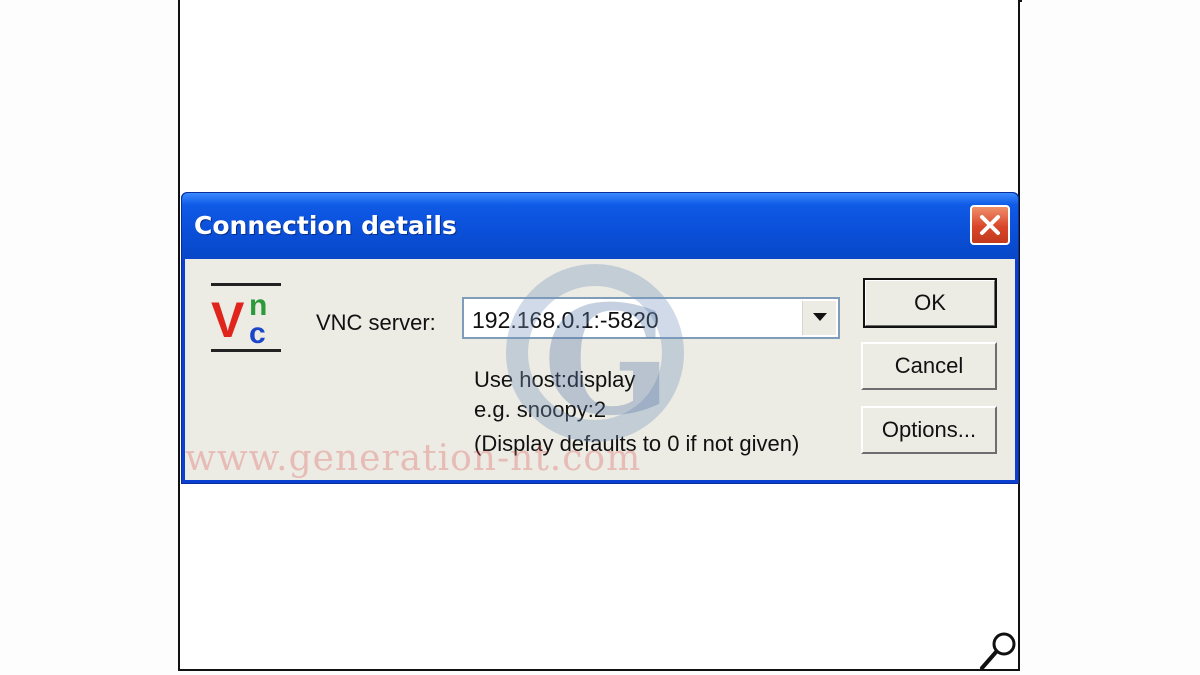 This screenshot has width=1200, height=675. I want to click on cancel-button: Cancel, so click(929, 366).